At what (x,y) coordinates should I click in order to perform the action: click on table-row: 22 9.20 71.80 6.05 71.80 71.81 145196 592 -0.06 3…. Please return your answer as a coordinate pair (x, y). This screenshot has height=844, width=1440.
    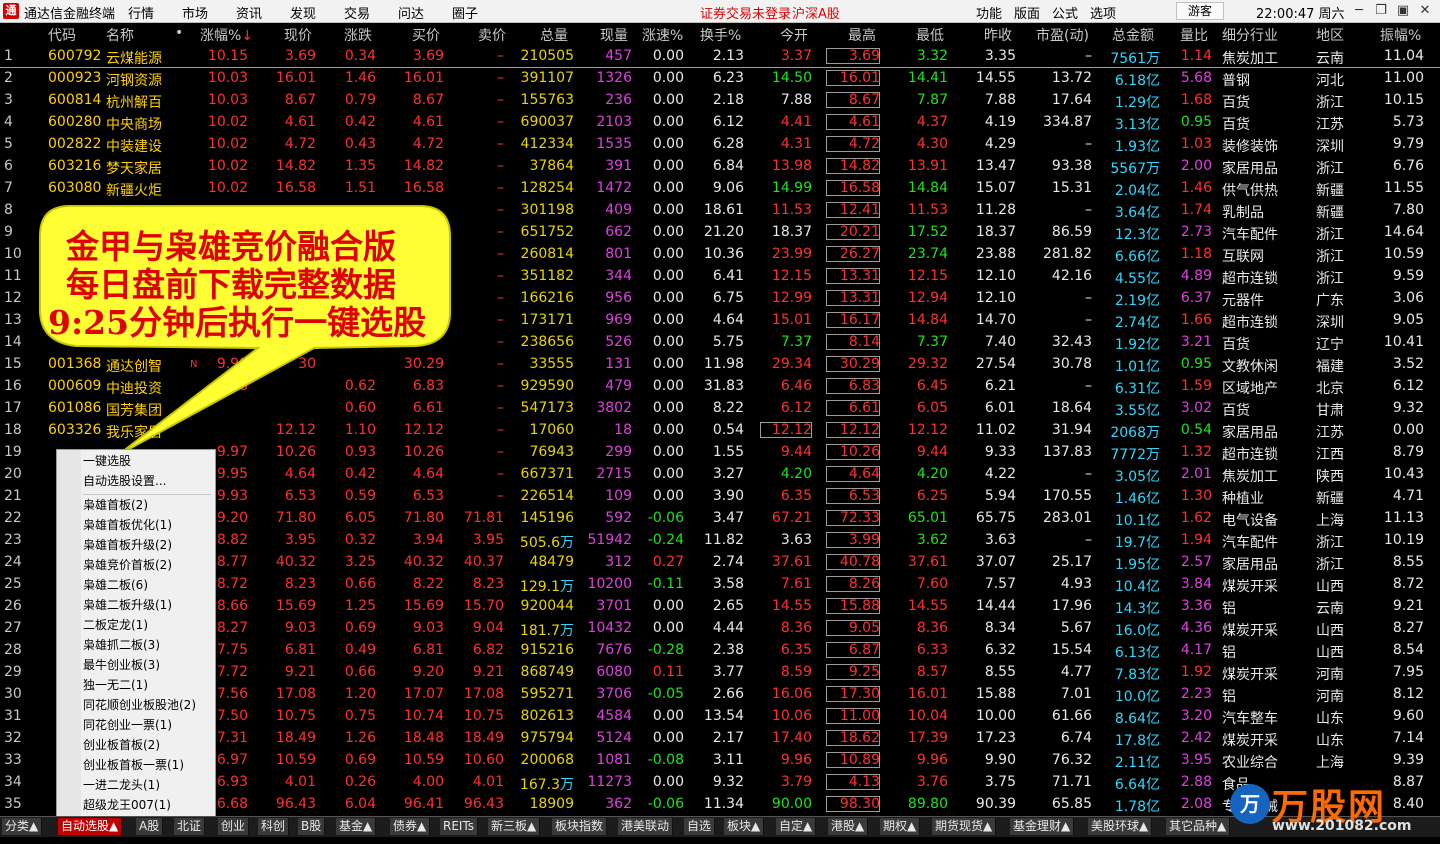
    Looking at the image, I should click on (720, 518).